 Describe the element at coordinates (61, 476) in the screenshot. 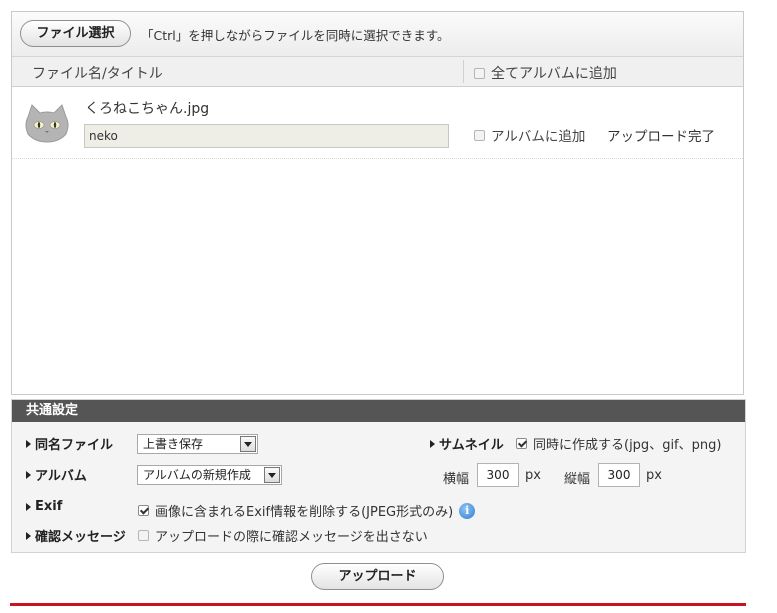

I see `album-text: アルバム` at that location.